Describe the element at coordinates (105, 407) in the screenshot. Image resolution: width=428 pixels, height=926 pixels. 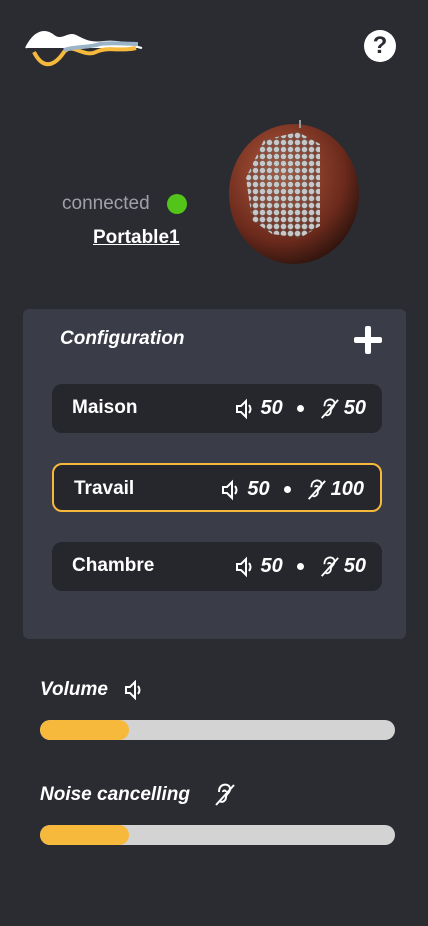
I see `profile-name: Maison` at that location.